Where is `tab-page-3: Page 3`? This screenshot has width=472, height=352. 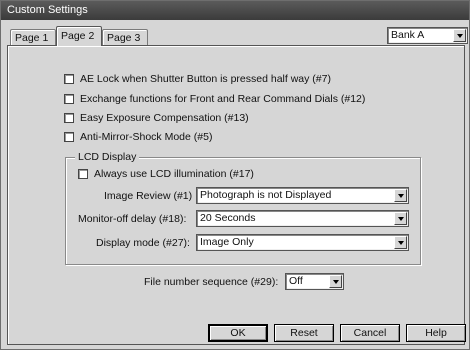 tab-page-3: Page 3 is located at coordinates (125, 37).